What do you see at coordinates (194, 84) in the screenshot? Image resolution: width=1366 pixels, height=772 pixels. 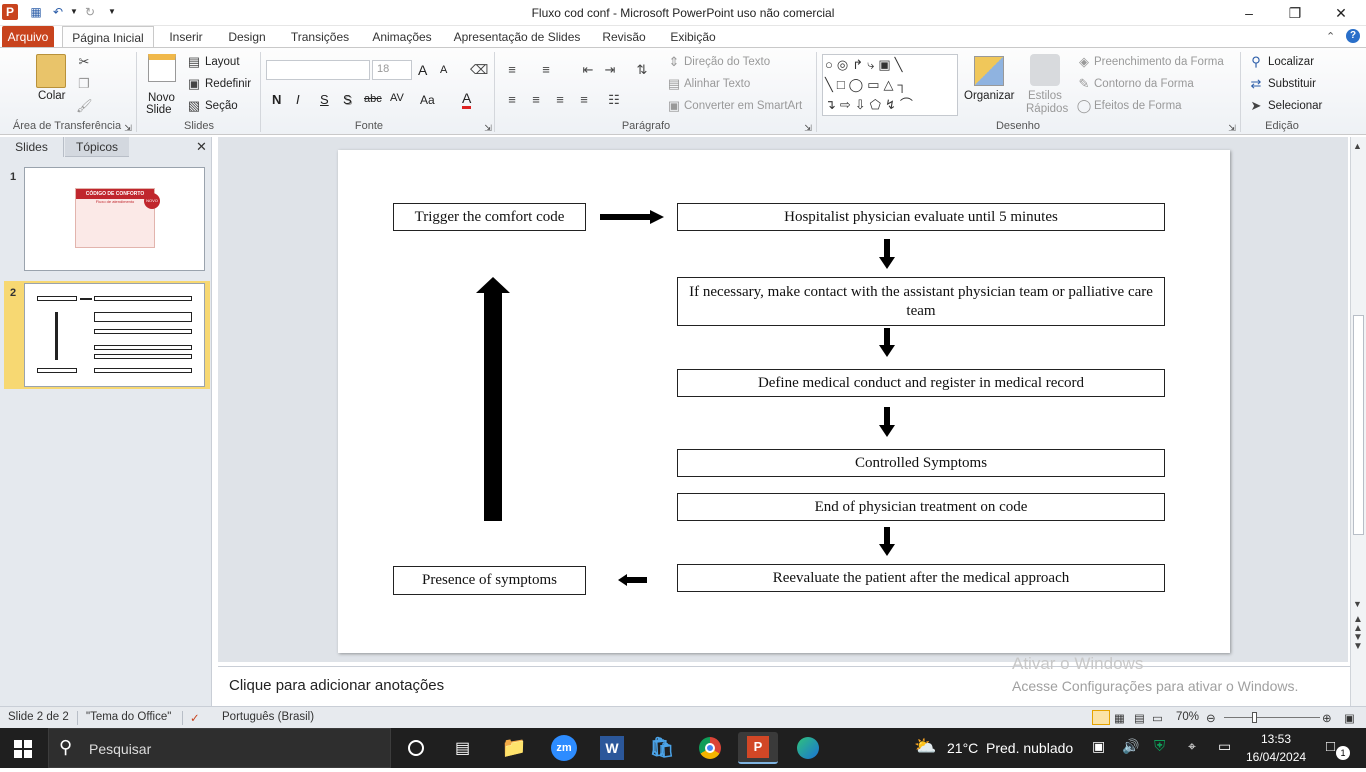 I see `reset-icon: ▣` at bounding box center [194, 84].